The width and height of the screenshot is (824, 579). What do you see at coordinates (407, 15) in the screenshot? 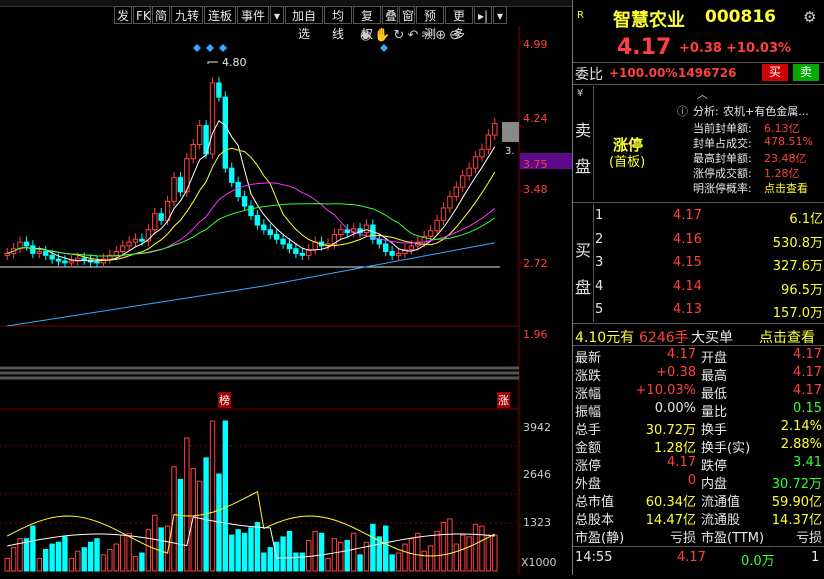
I see `toolbar-button: 窗` at bounding box center [407, 15].